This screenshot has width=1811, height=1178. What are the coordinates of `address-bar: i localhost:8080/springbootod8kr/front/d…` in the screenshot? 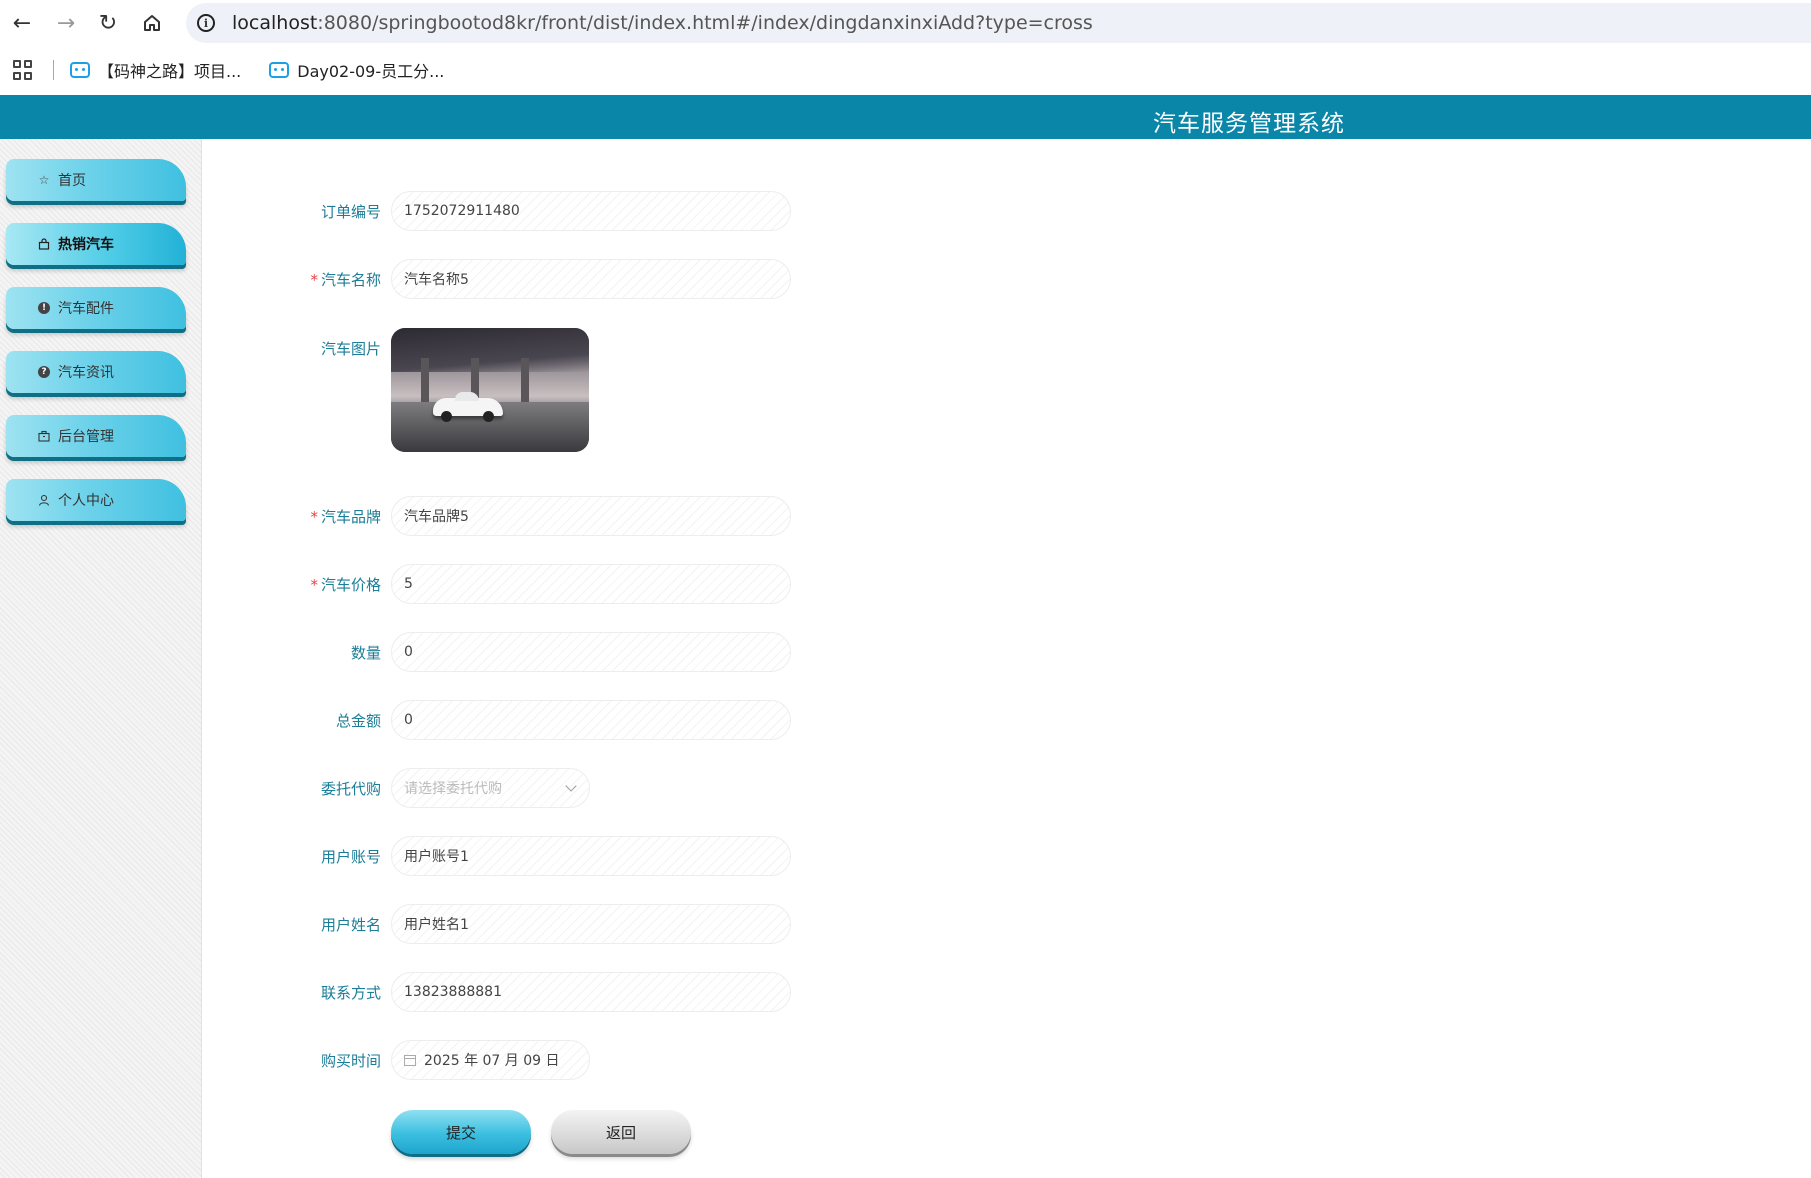 It's located at (998, 23).